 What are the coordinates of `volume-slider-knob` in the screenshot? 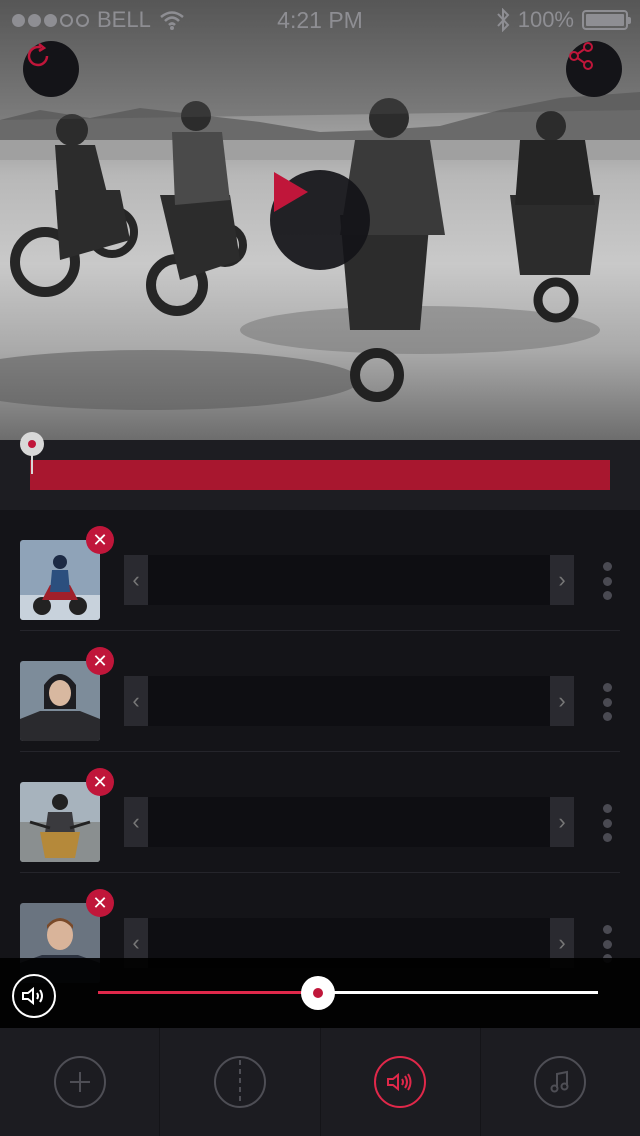 It's located at (318, 993).